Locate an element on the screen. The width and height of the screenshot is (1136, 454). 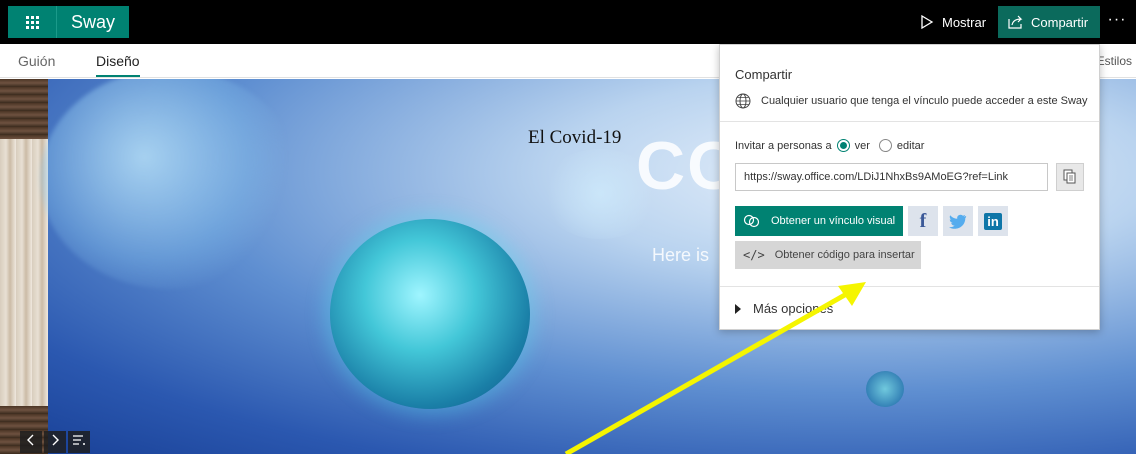
chevron-right-icon is located at coordinates (55, 440).